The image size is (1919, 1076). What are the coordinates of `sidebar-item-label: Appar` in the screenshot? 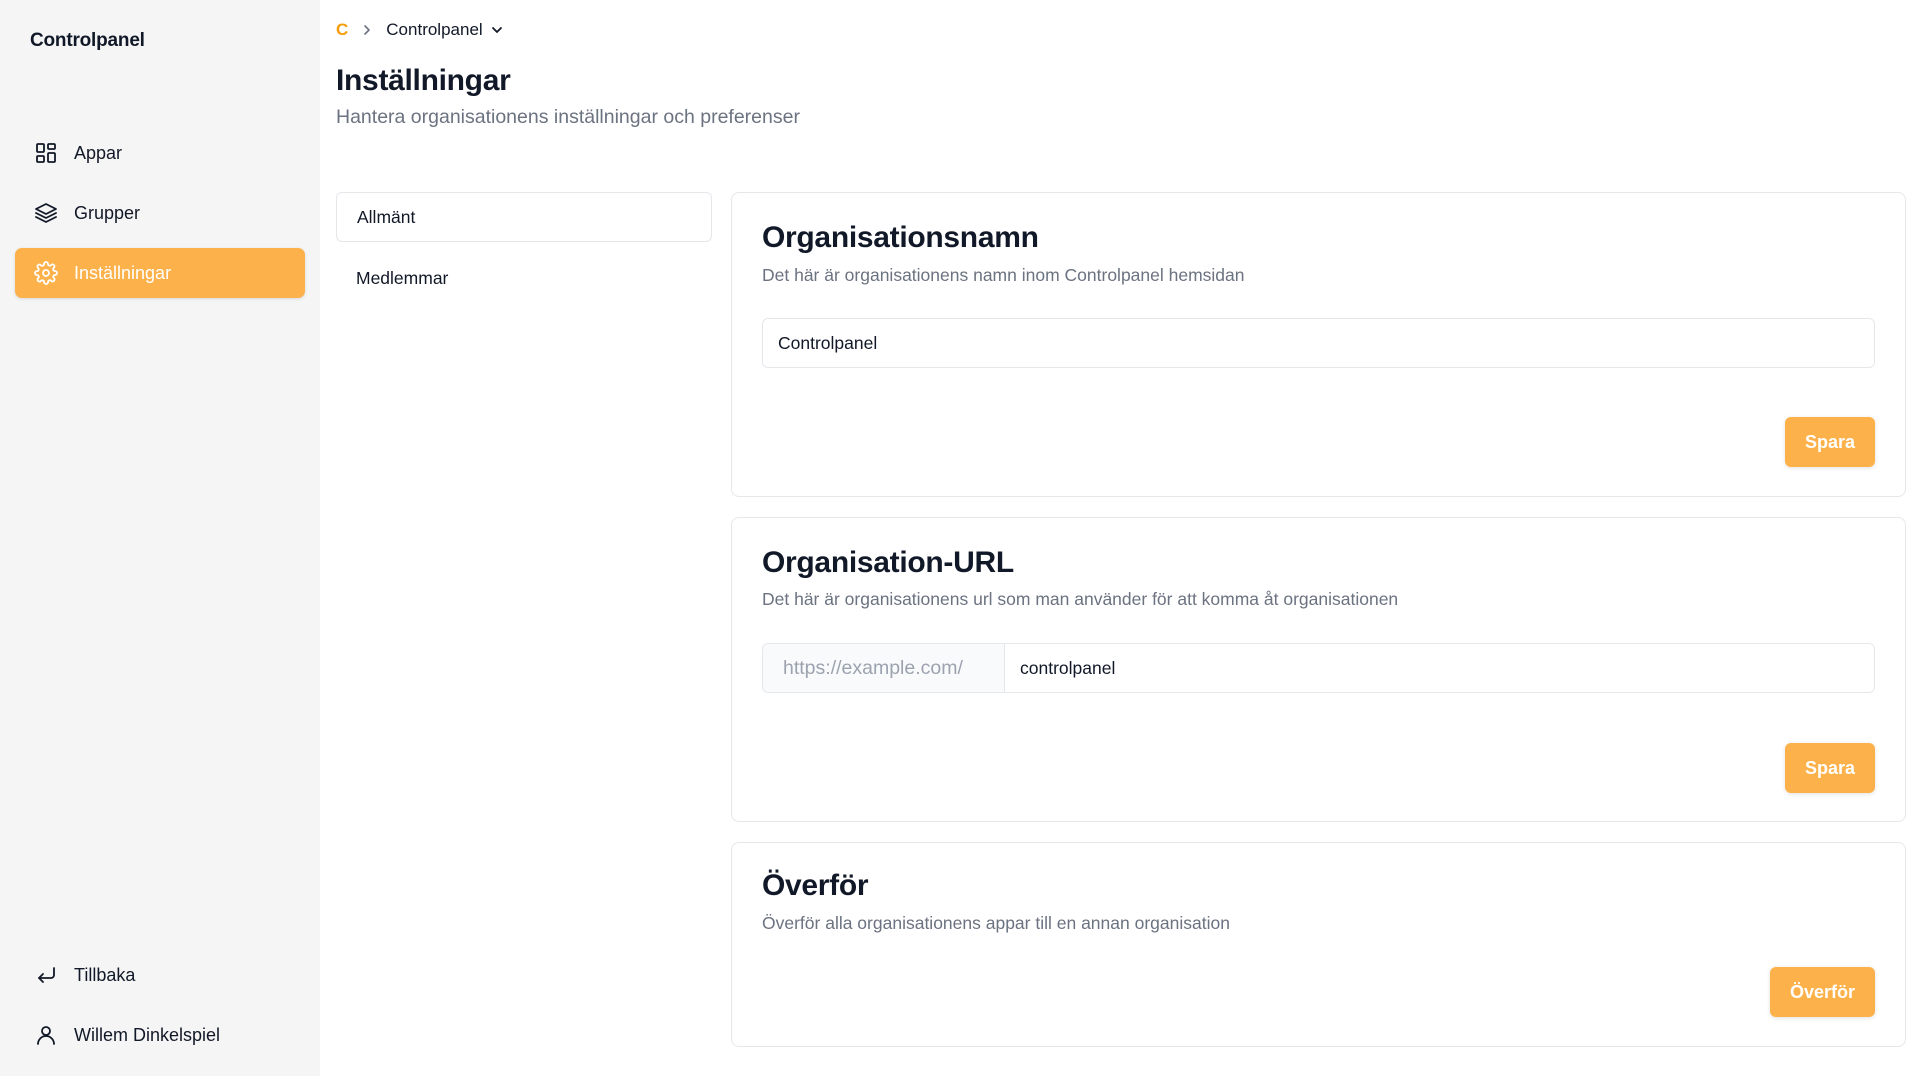 It's located at (98, 152).